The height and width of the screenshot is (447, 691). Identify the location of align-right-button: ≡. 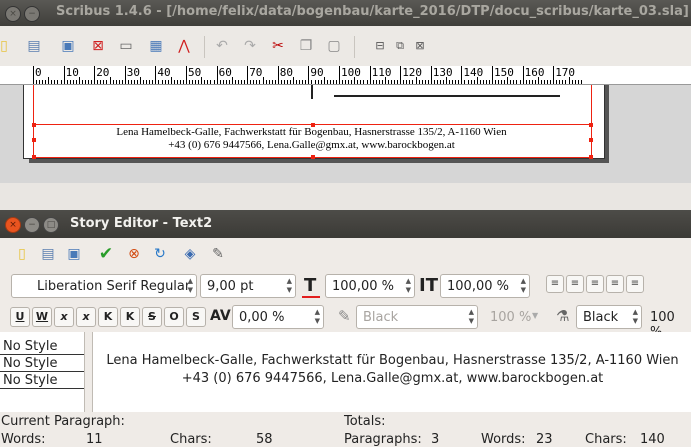
(595, 284).